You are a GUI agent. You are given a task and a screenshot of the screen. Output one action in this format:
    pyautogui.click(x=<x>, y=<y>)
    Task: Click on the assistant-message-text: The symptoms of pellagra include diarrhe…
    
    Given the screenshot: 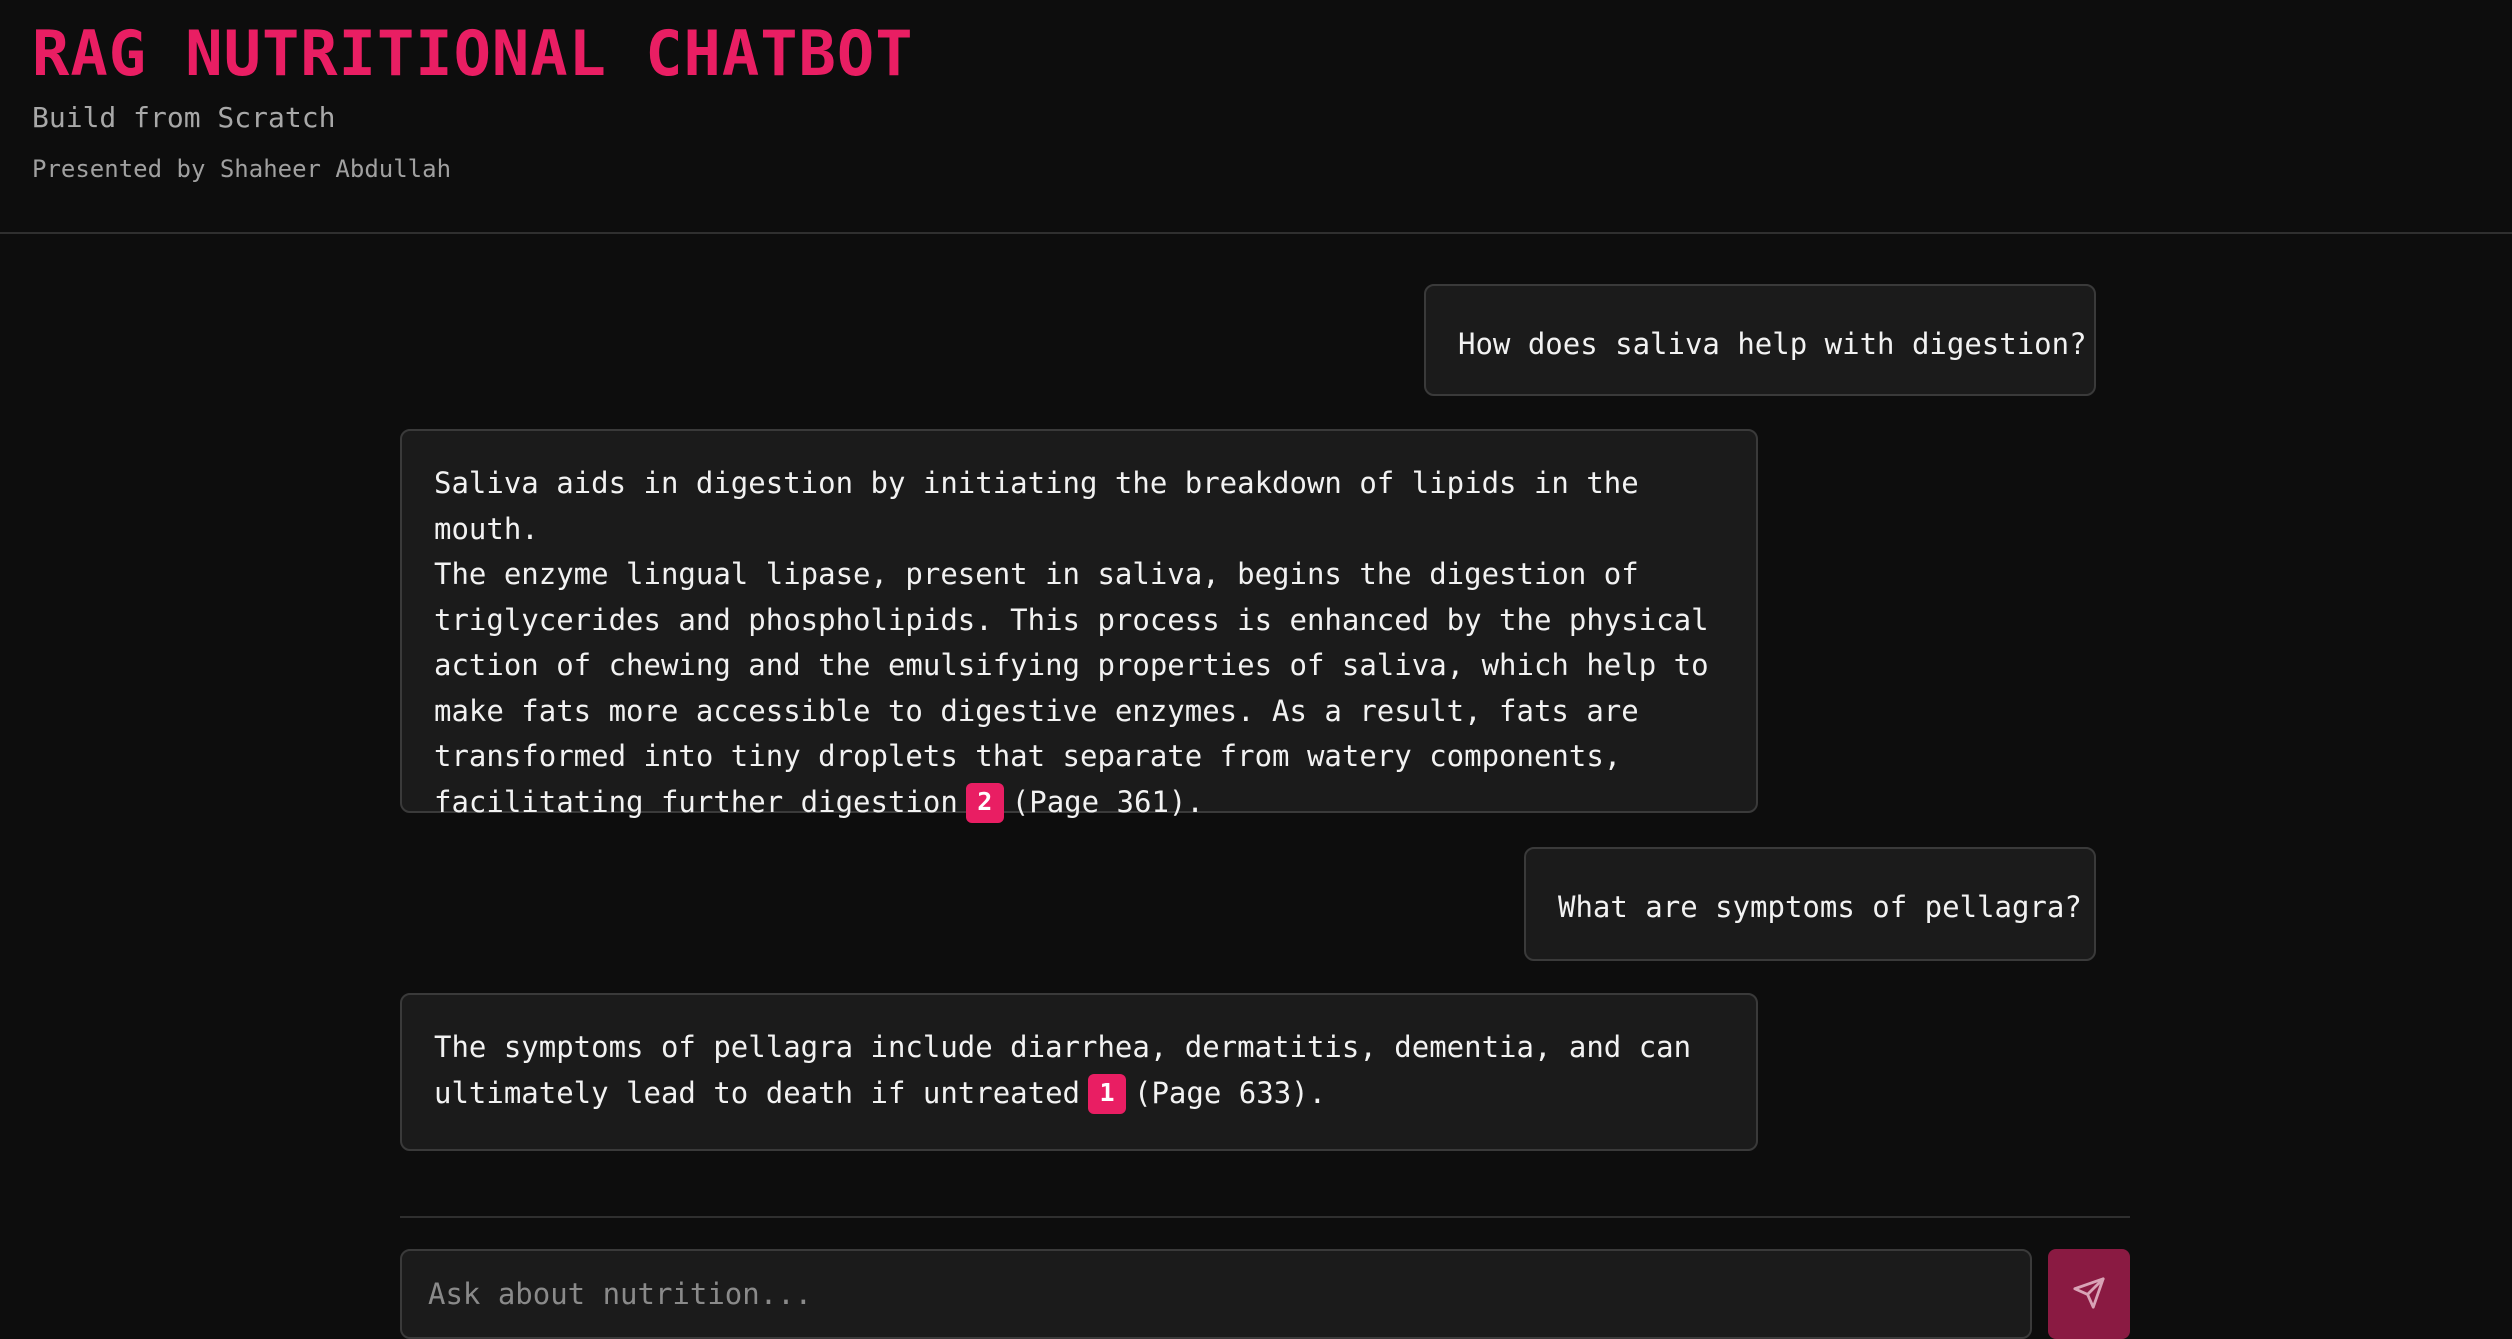 What is the action you would take?
    pyautogui.click(x=1063, y=1070)
    